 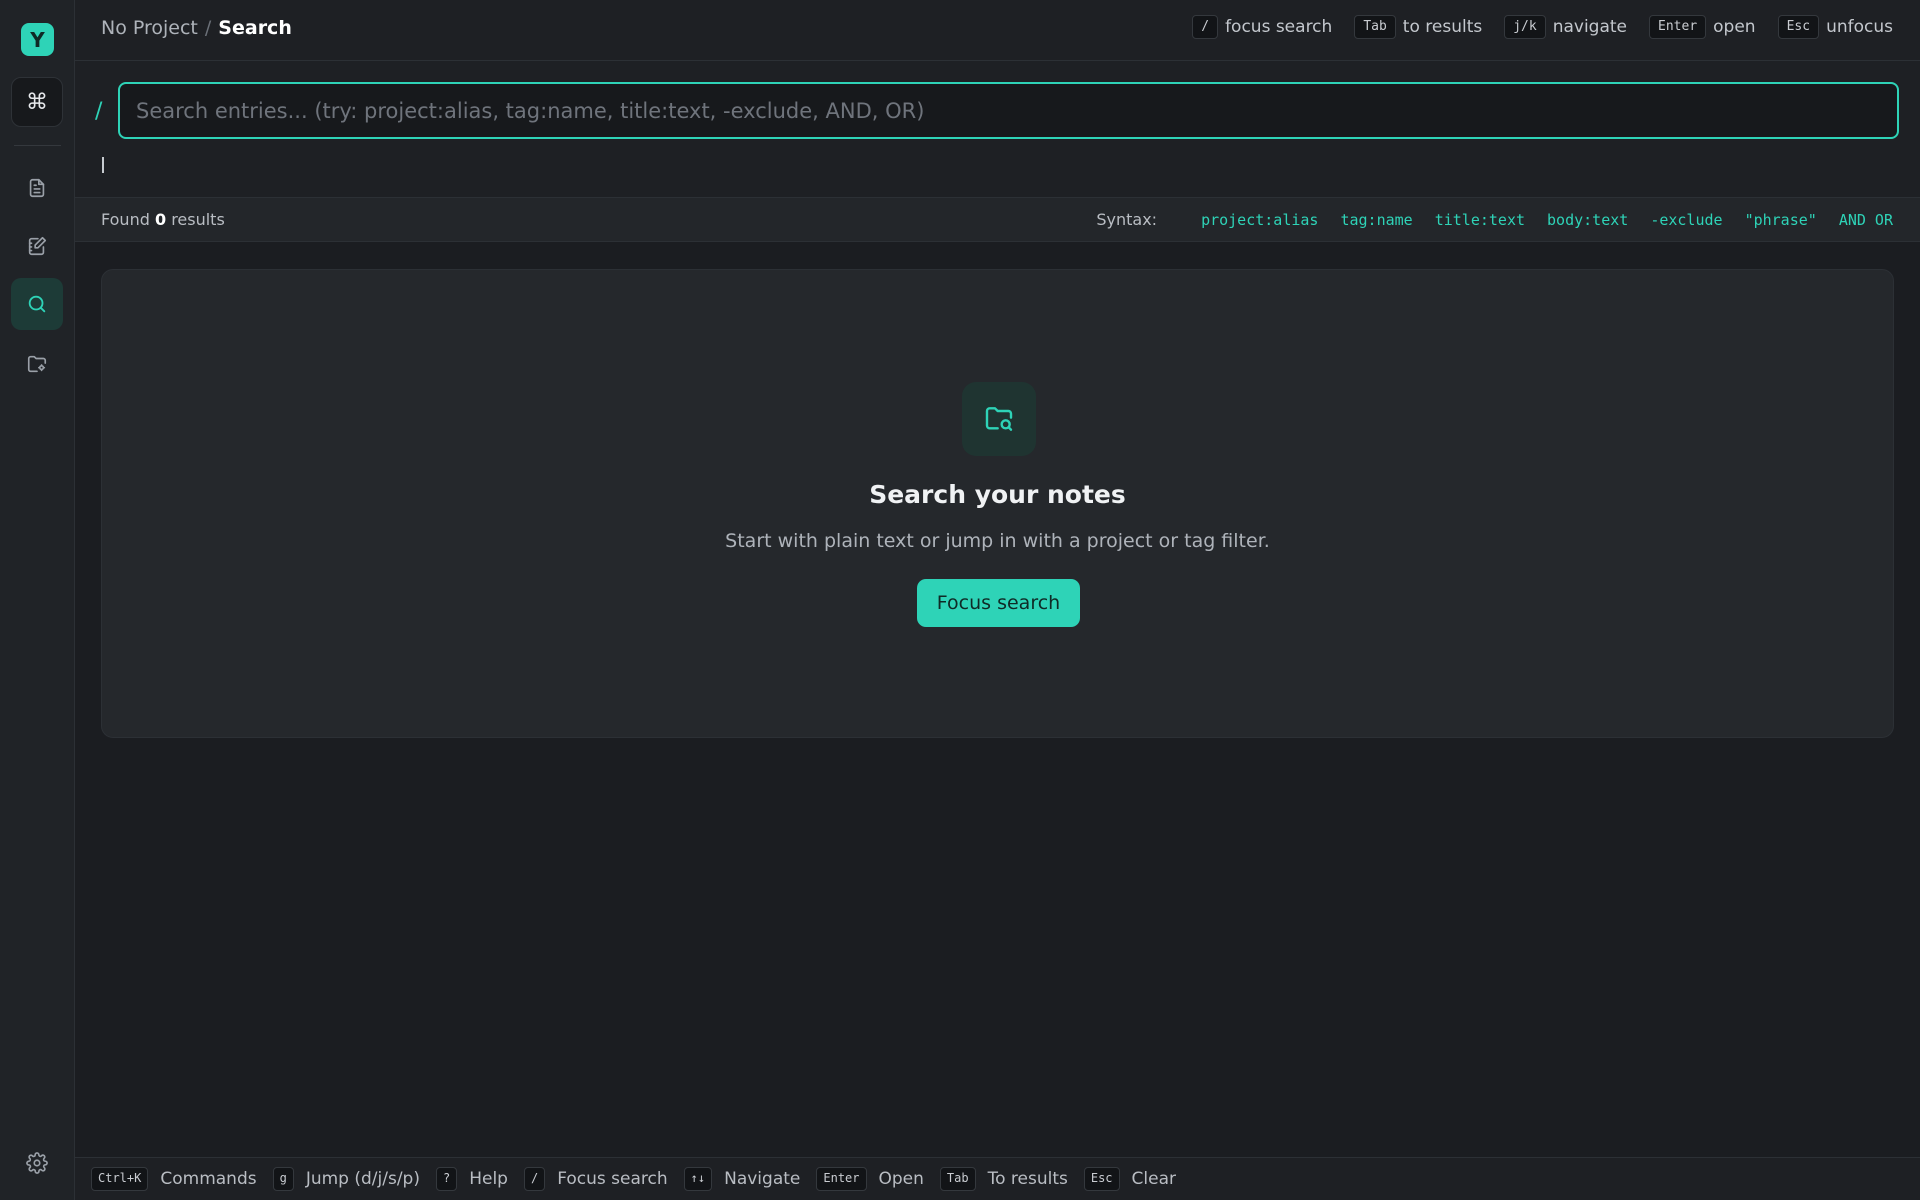 I want to click on search-input, so click(x=1008, y=110).